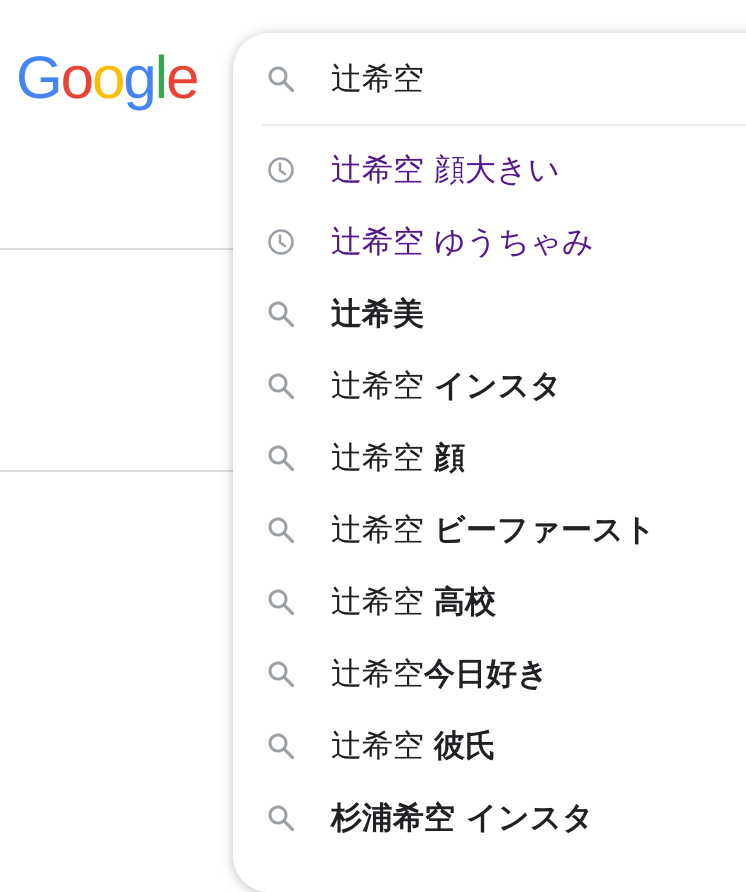 The width and height of the screenshot is (746, 892). I want to click on suggestion-item: 辻希空 高校, so click(489, 602).